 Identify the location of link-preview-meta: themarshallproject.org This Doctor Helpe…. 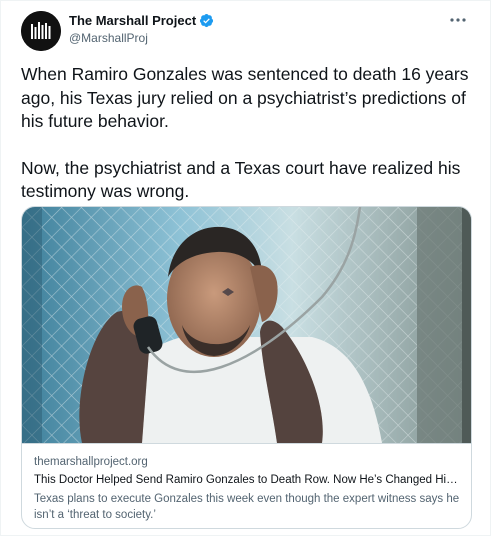
(246, 485).